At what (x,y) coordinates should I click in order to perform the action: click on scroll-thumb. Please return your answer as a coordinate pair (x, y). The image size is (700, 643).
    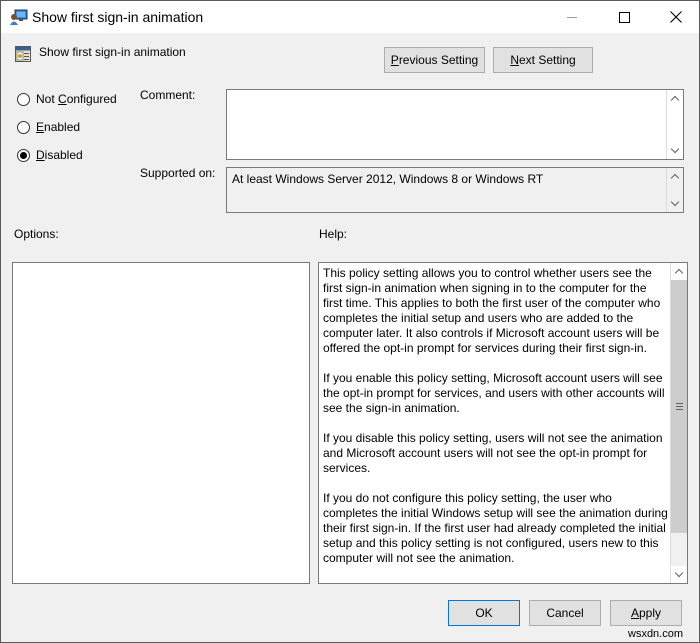
    Looking at the image, I should click on (679, 406).